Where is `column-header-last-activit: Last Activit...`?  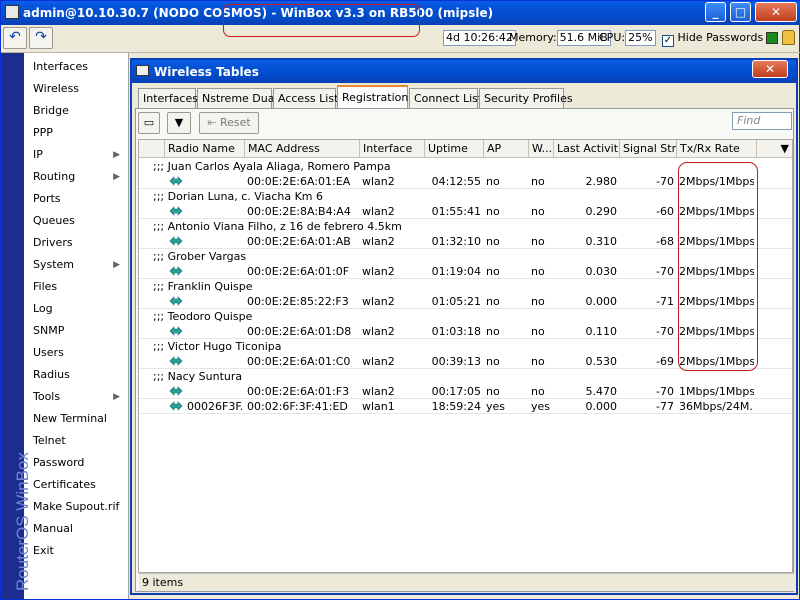 column-header-last-activit: Last Activit... is located at coordinates (587, 149).